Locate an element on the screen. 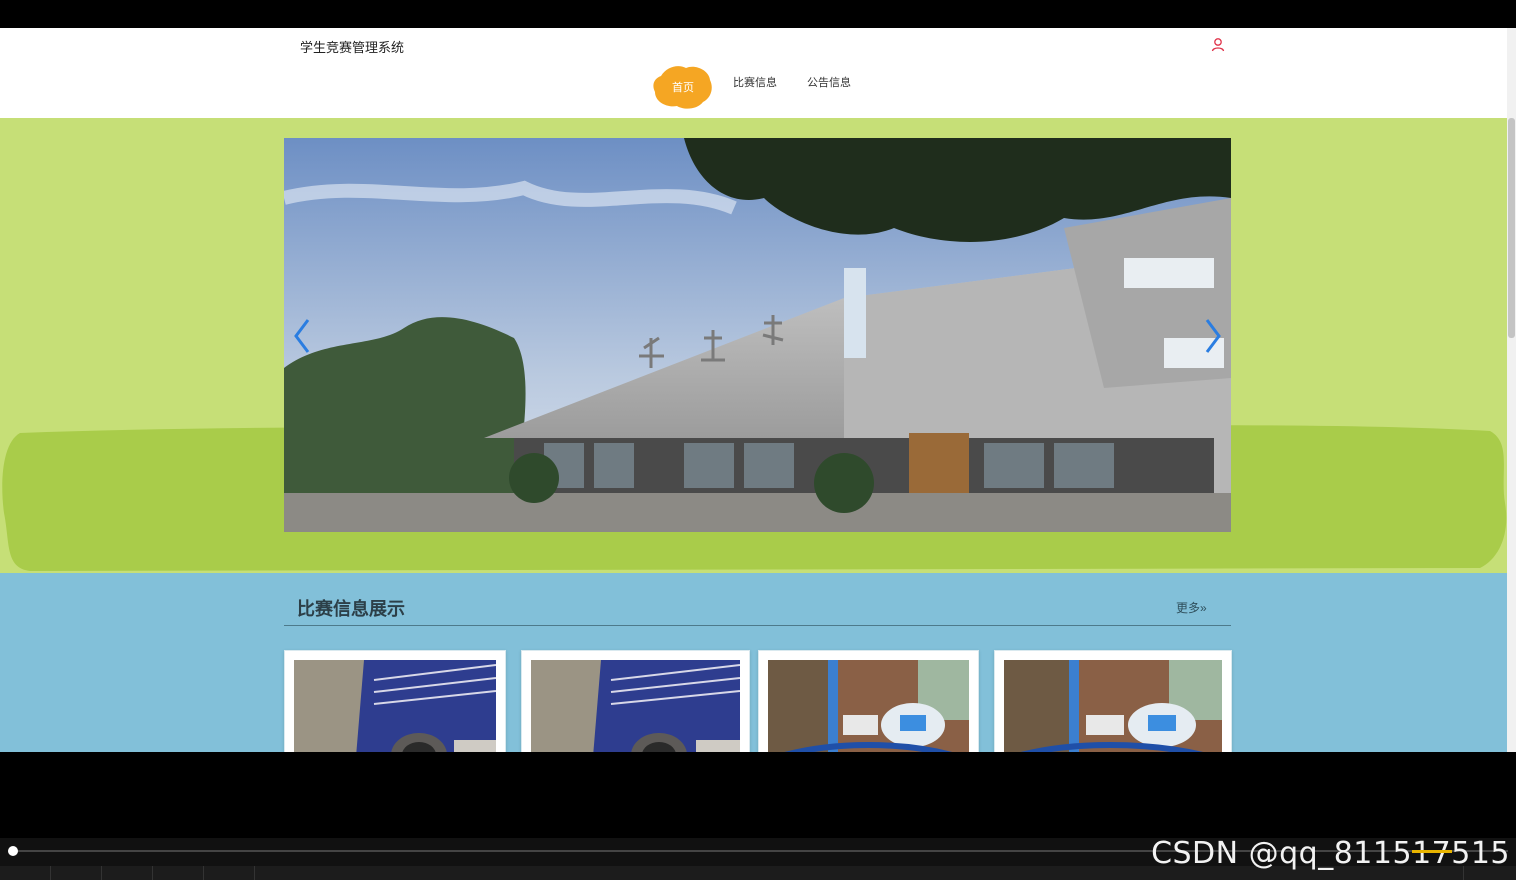  watermark-accent is located at coordinates (1432, 851).